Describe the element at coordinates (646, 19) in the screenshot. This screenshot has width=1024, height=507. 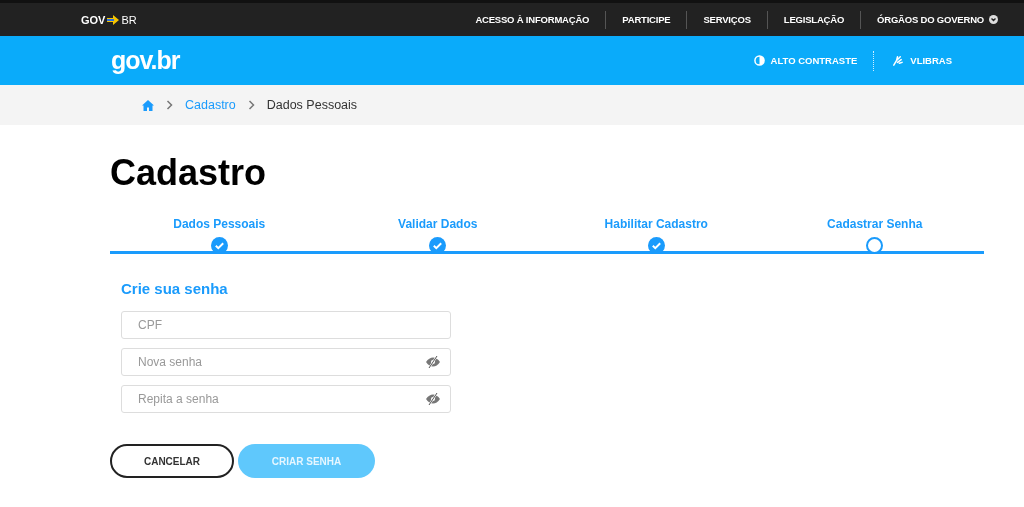
I see `nav-link: PARTICIPE` at that location.